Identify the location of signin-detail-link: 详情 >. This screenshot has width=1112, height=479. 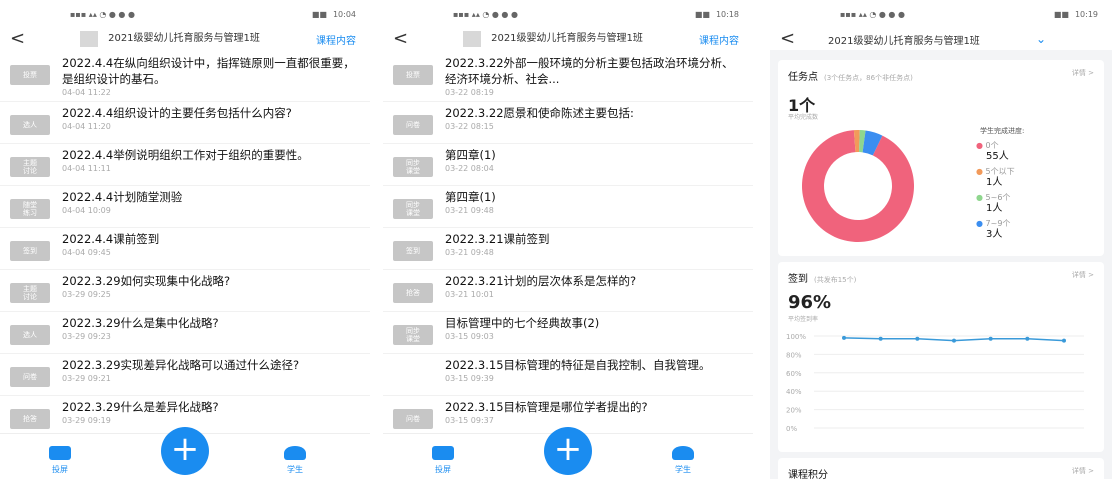
(1083, 275).